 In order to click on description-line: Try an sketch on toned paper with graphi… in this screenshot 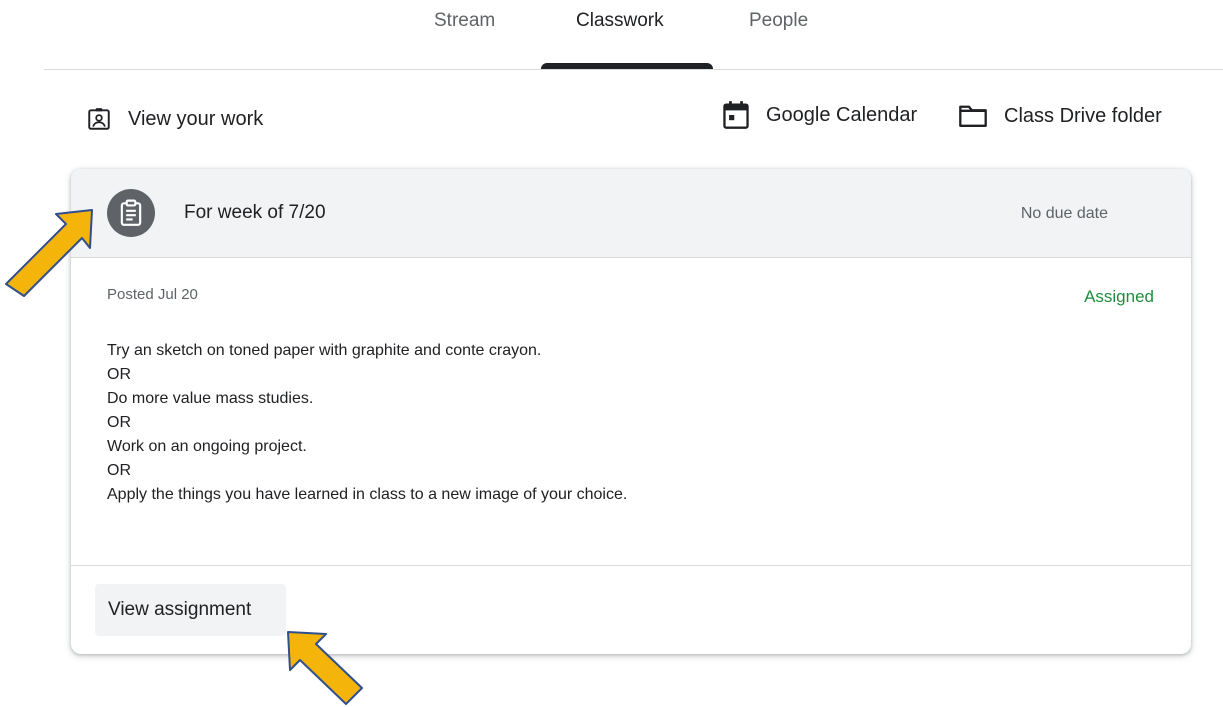, I will do `click(324, 350)`.